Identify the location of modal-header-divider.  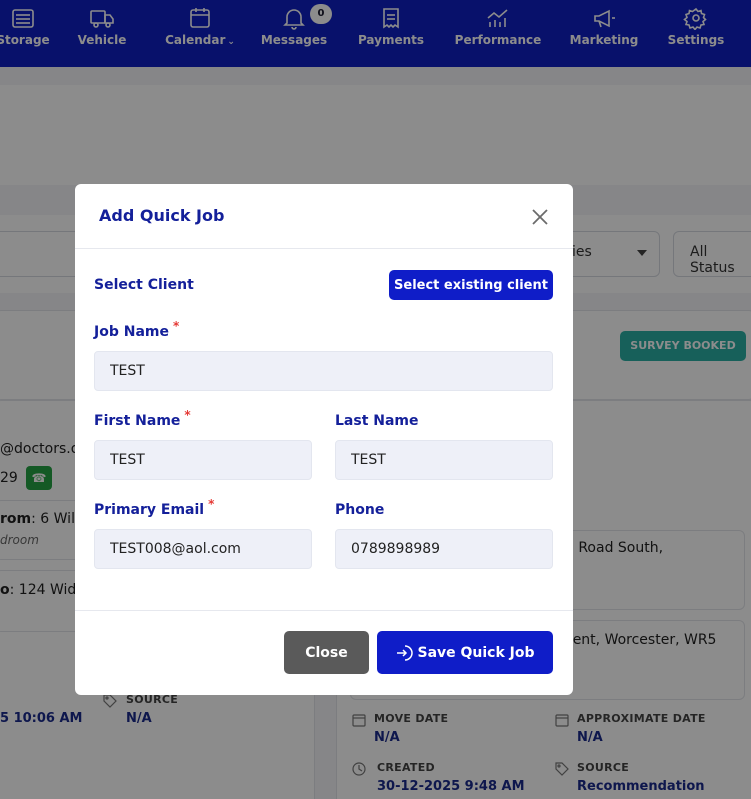
(324, 248).